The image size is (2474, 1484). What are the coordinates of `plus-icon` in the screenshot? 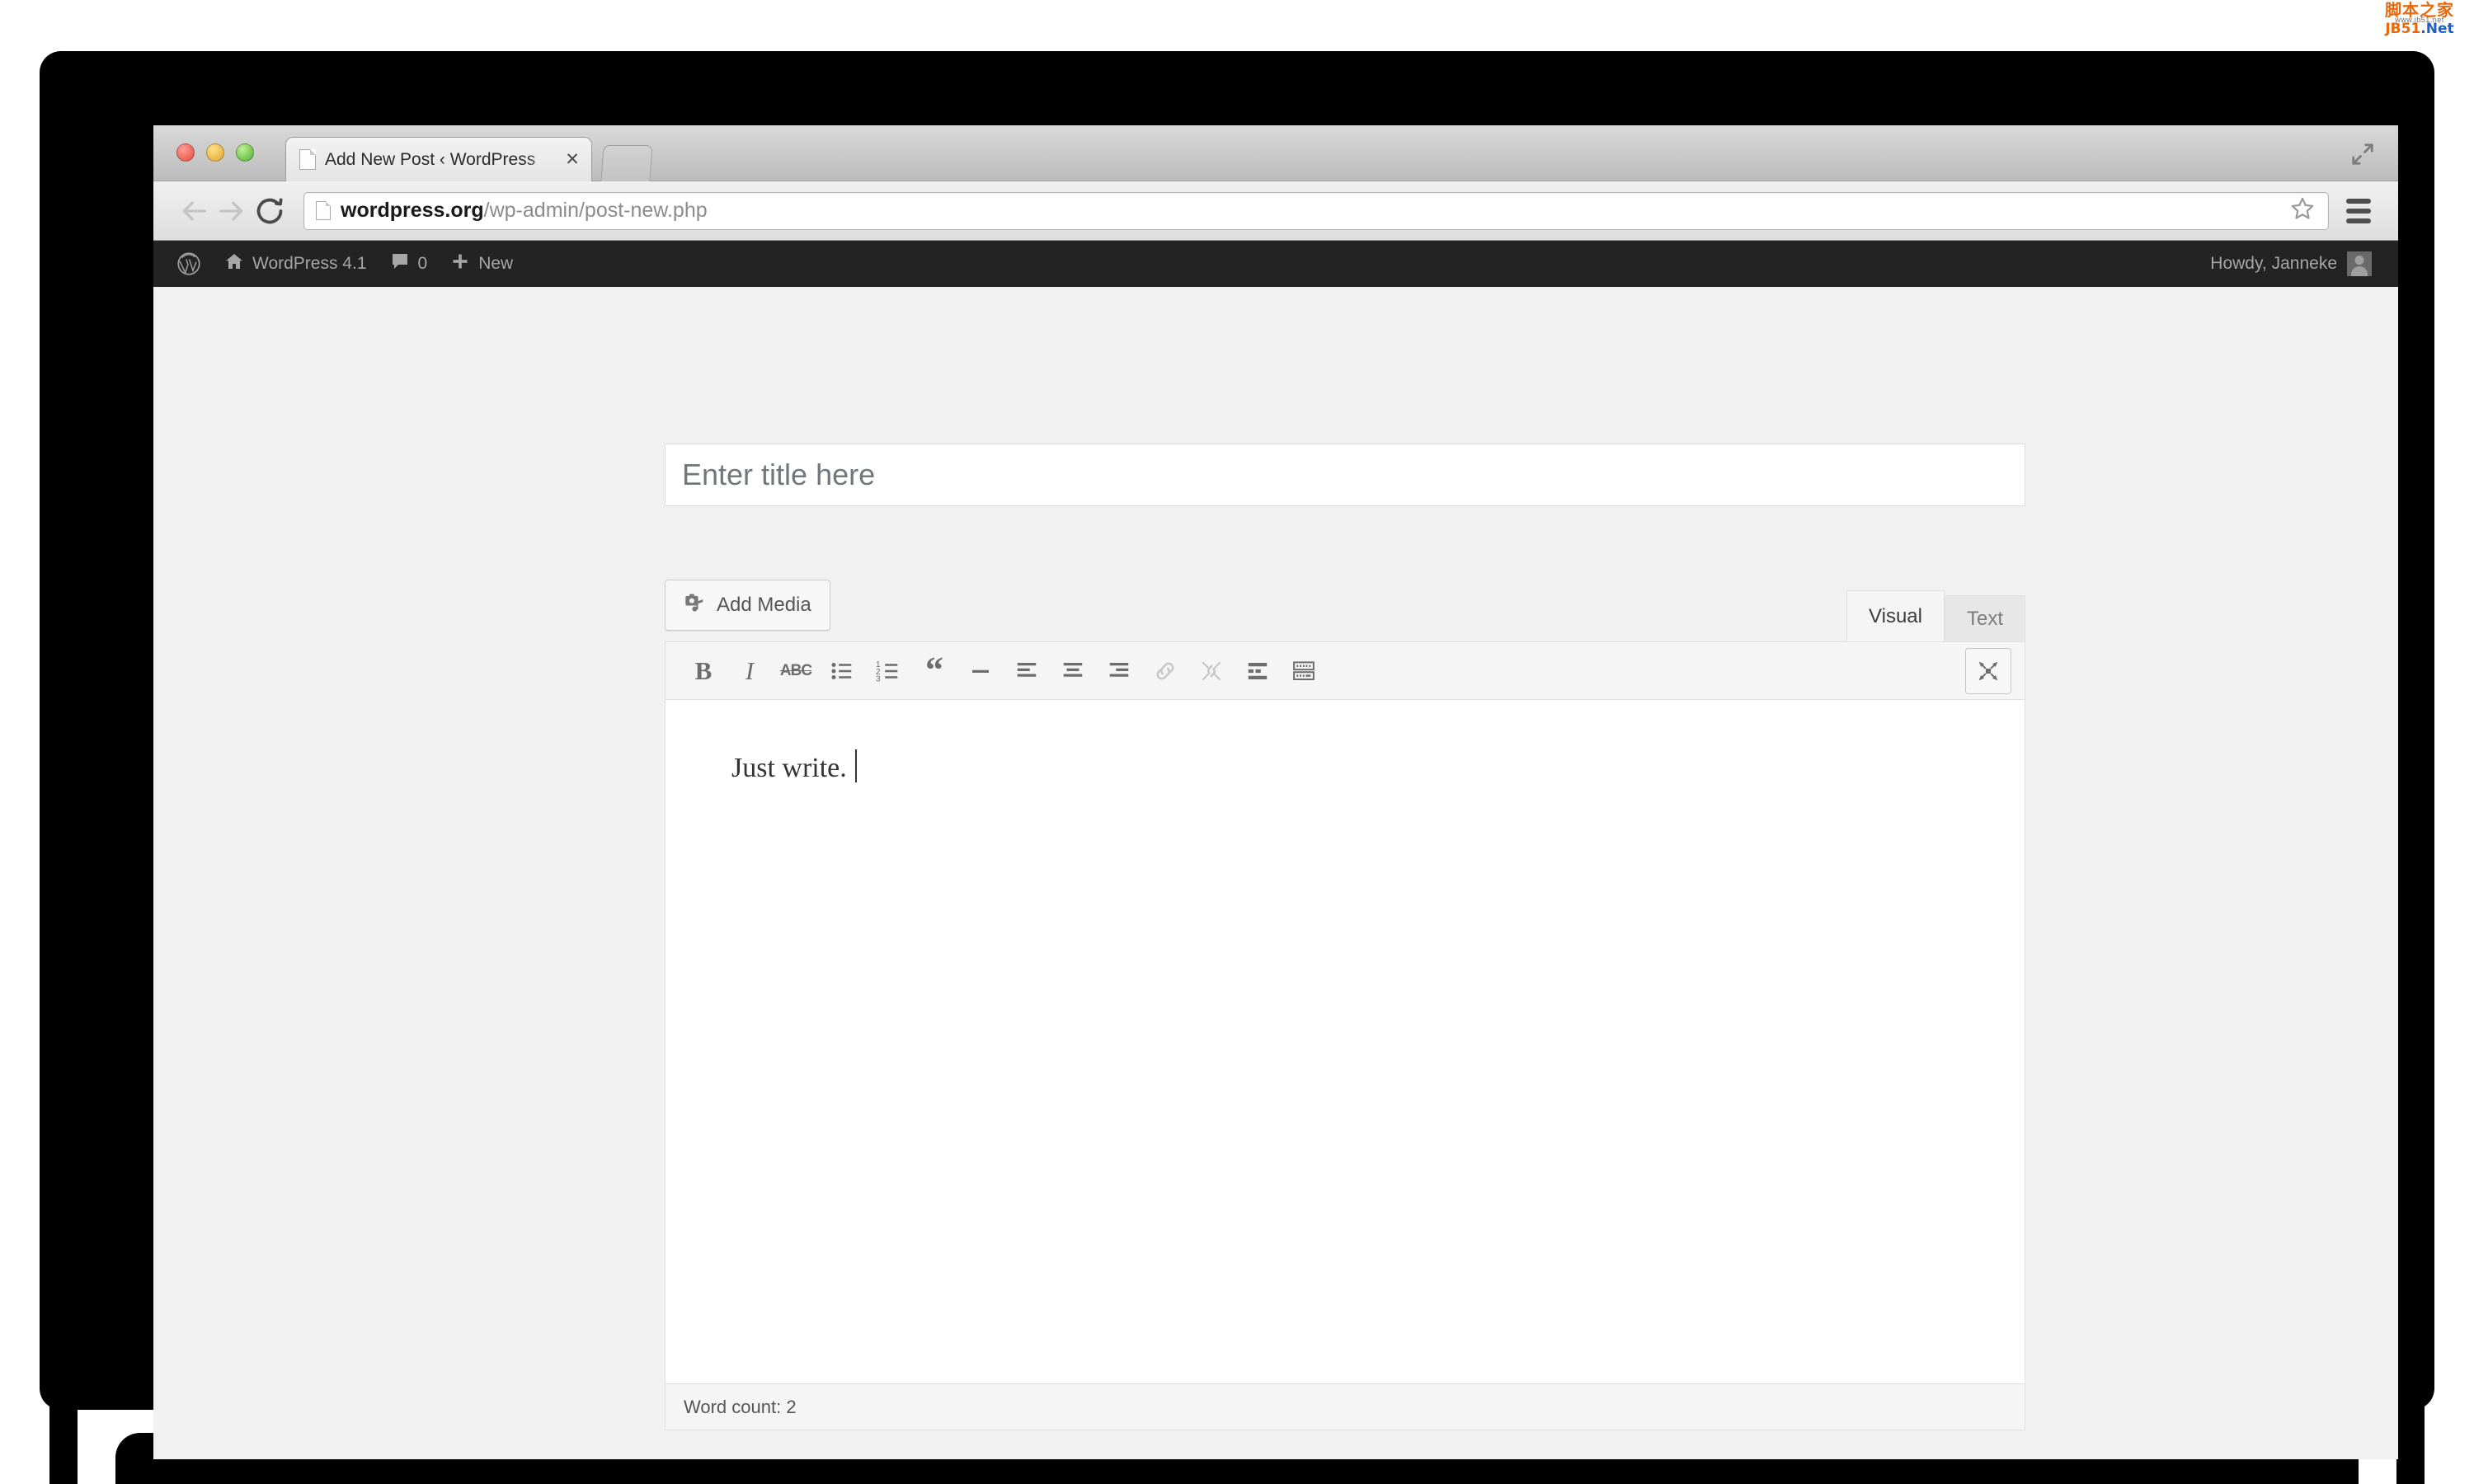 It's located at (460, 263).